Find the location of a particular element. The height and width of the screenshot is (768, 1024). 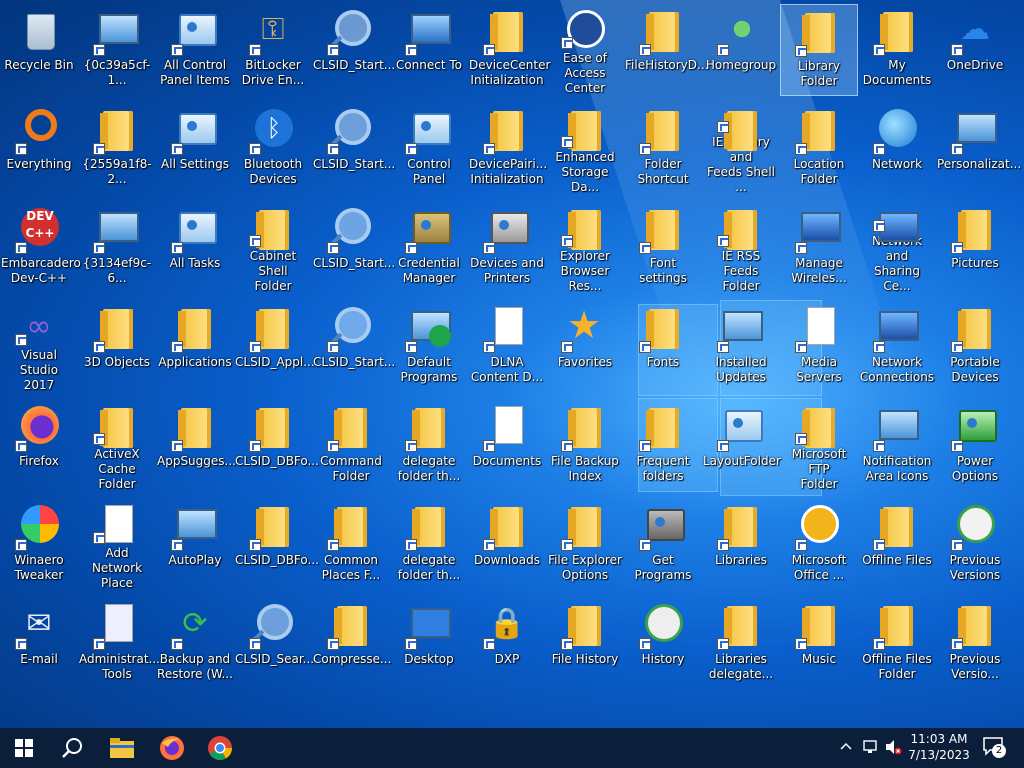

desktop-icon-pictures: Pictures is located at coordinates (975, 248).